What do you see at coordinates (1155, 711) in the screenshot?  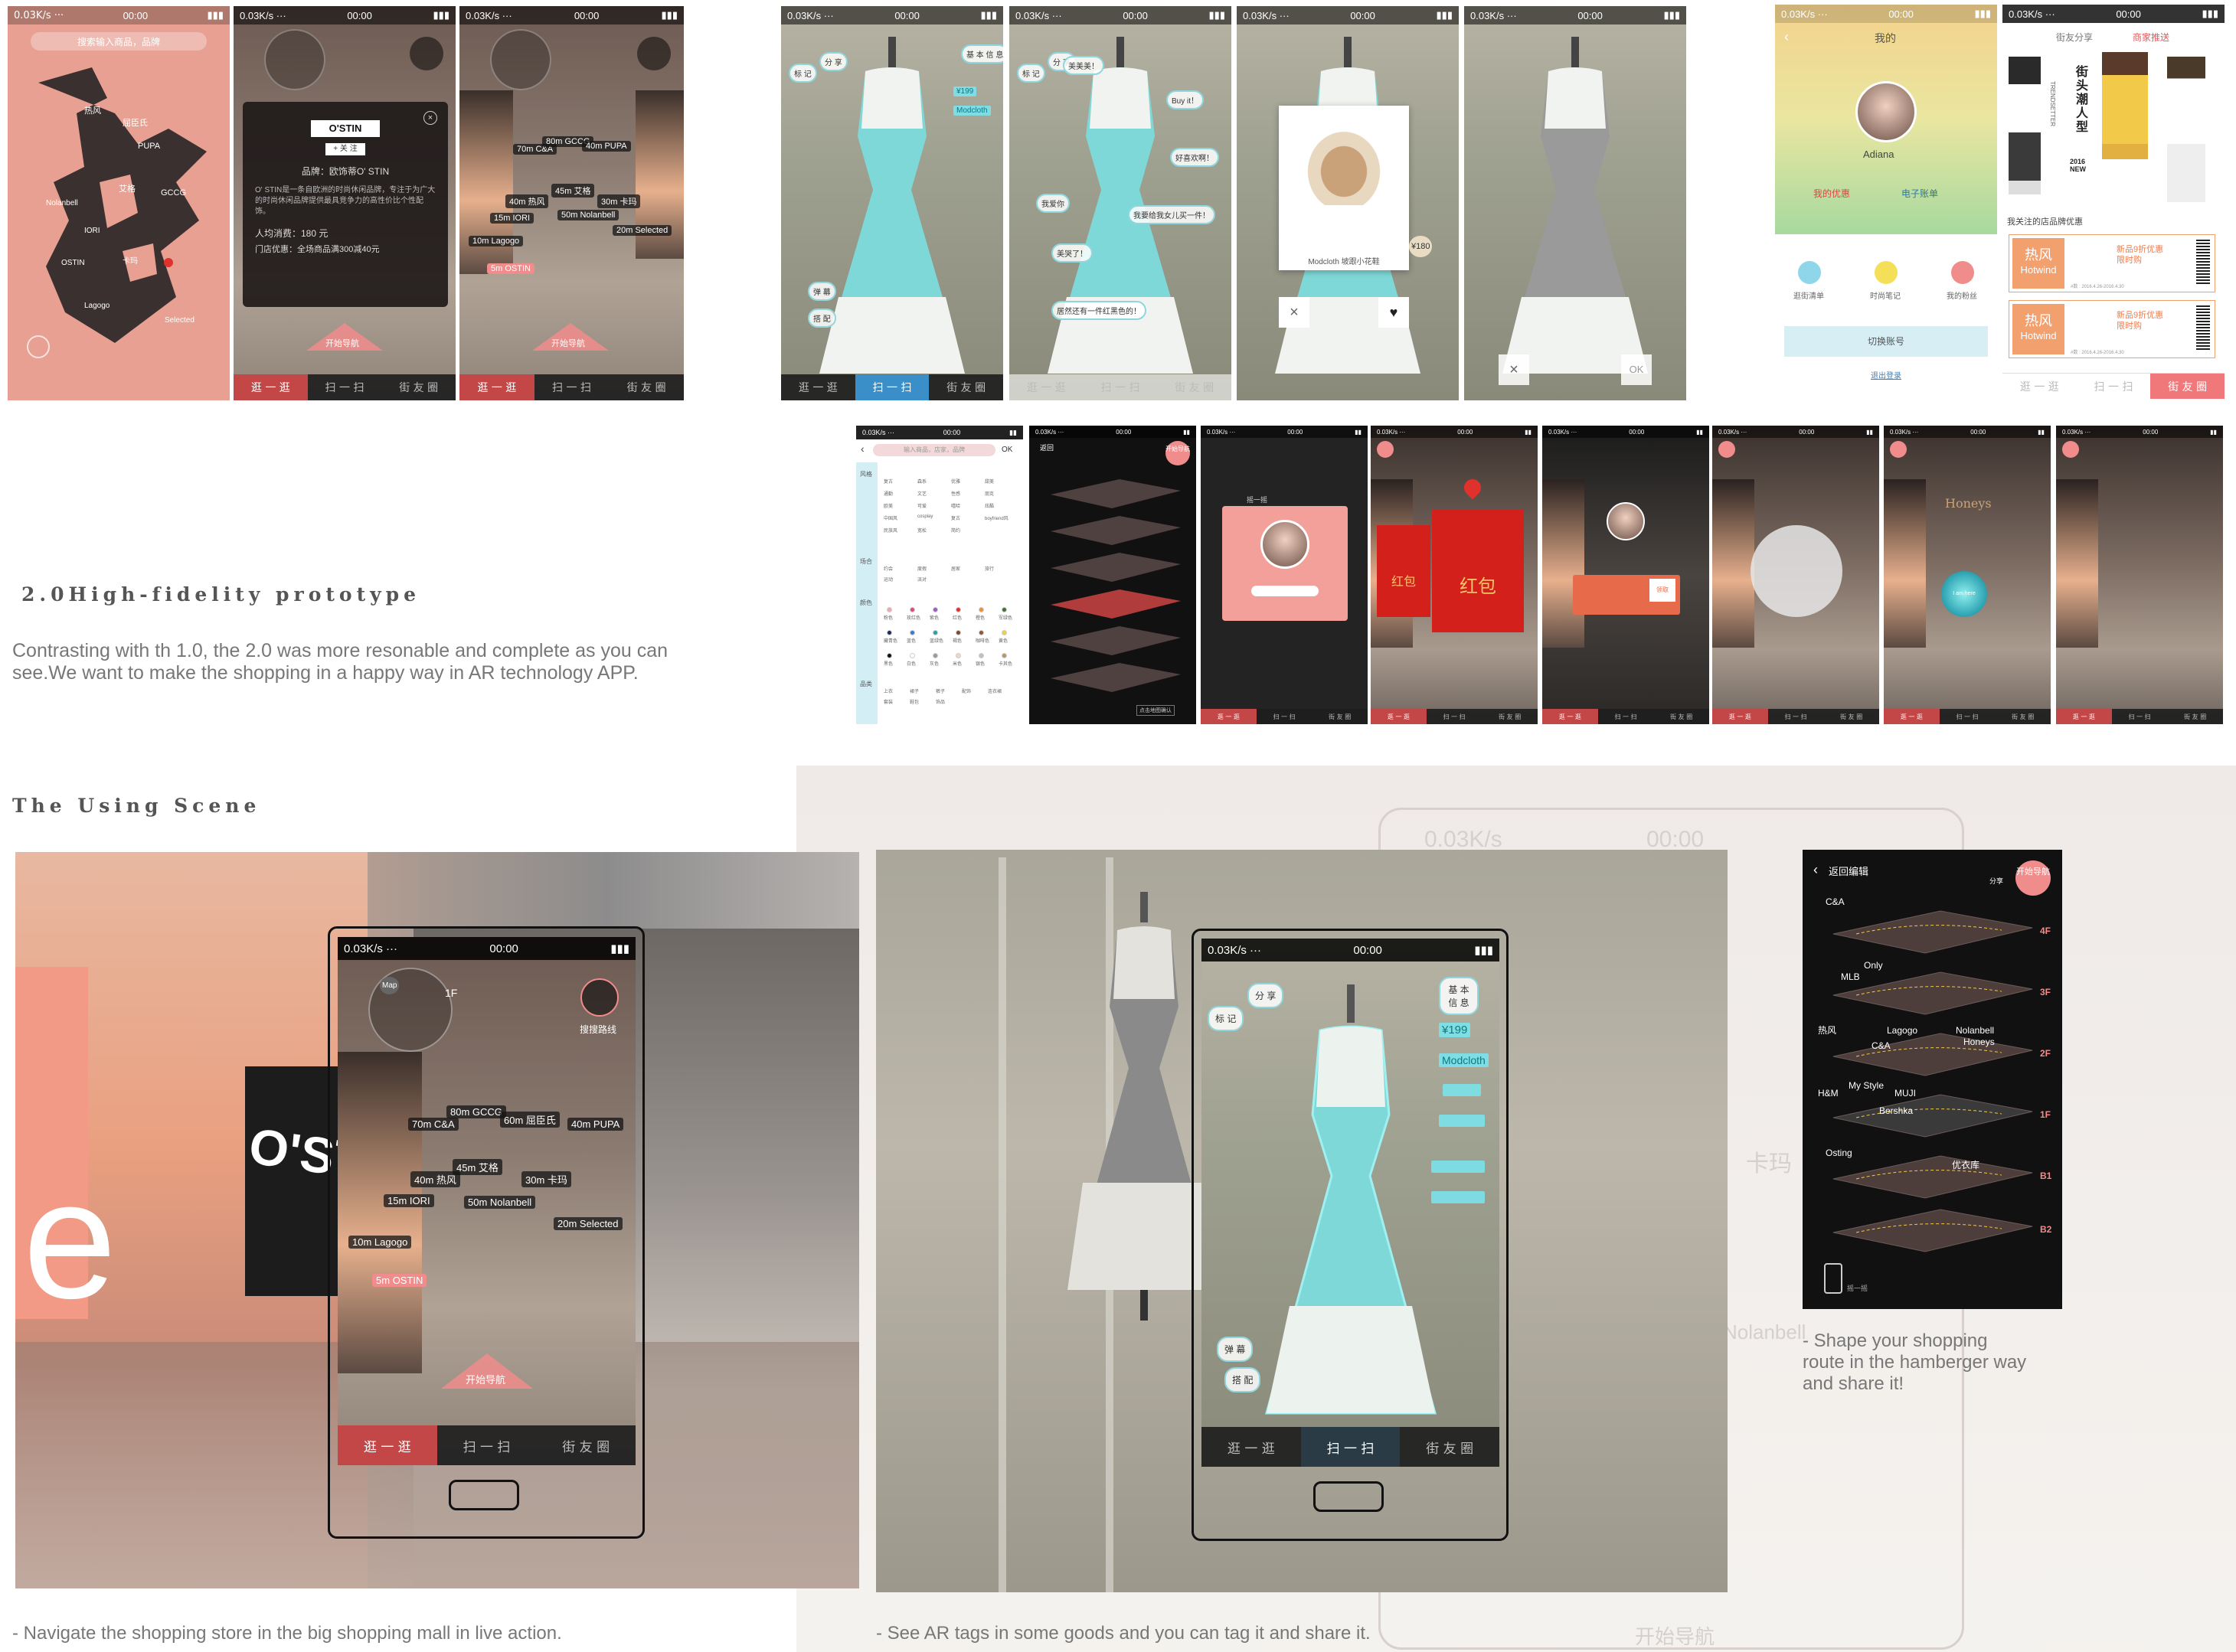 I see `confirm-map-button: 点击地图确认` at bounding box center [1155, 711].